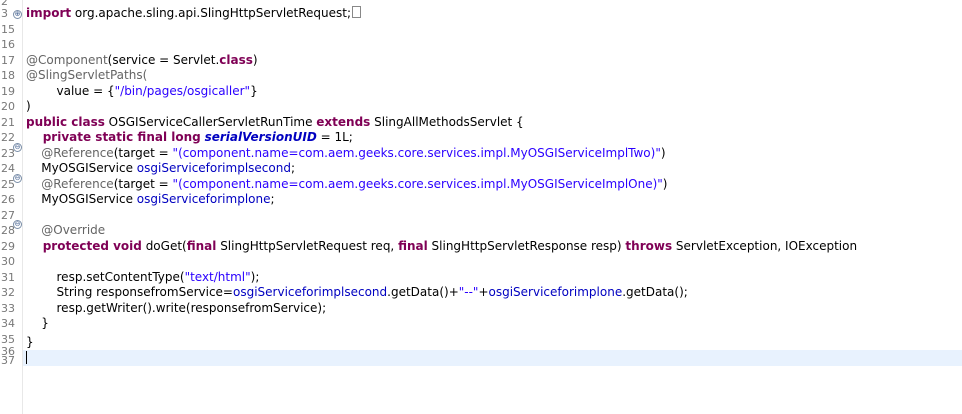 The height and width of the screenshot is (414, 962). Describe the element at coordinates (8, 323) in the screenshot. I see `line-number: 34` at that location.